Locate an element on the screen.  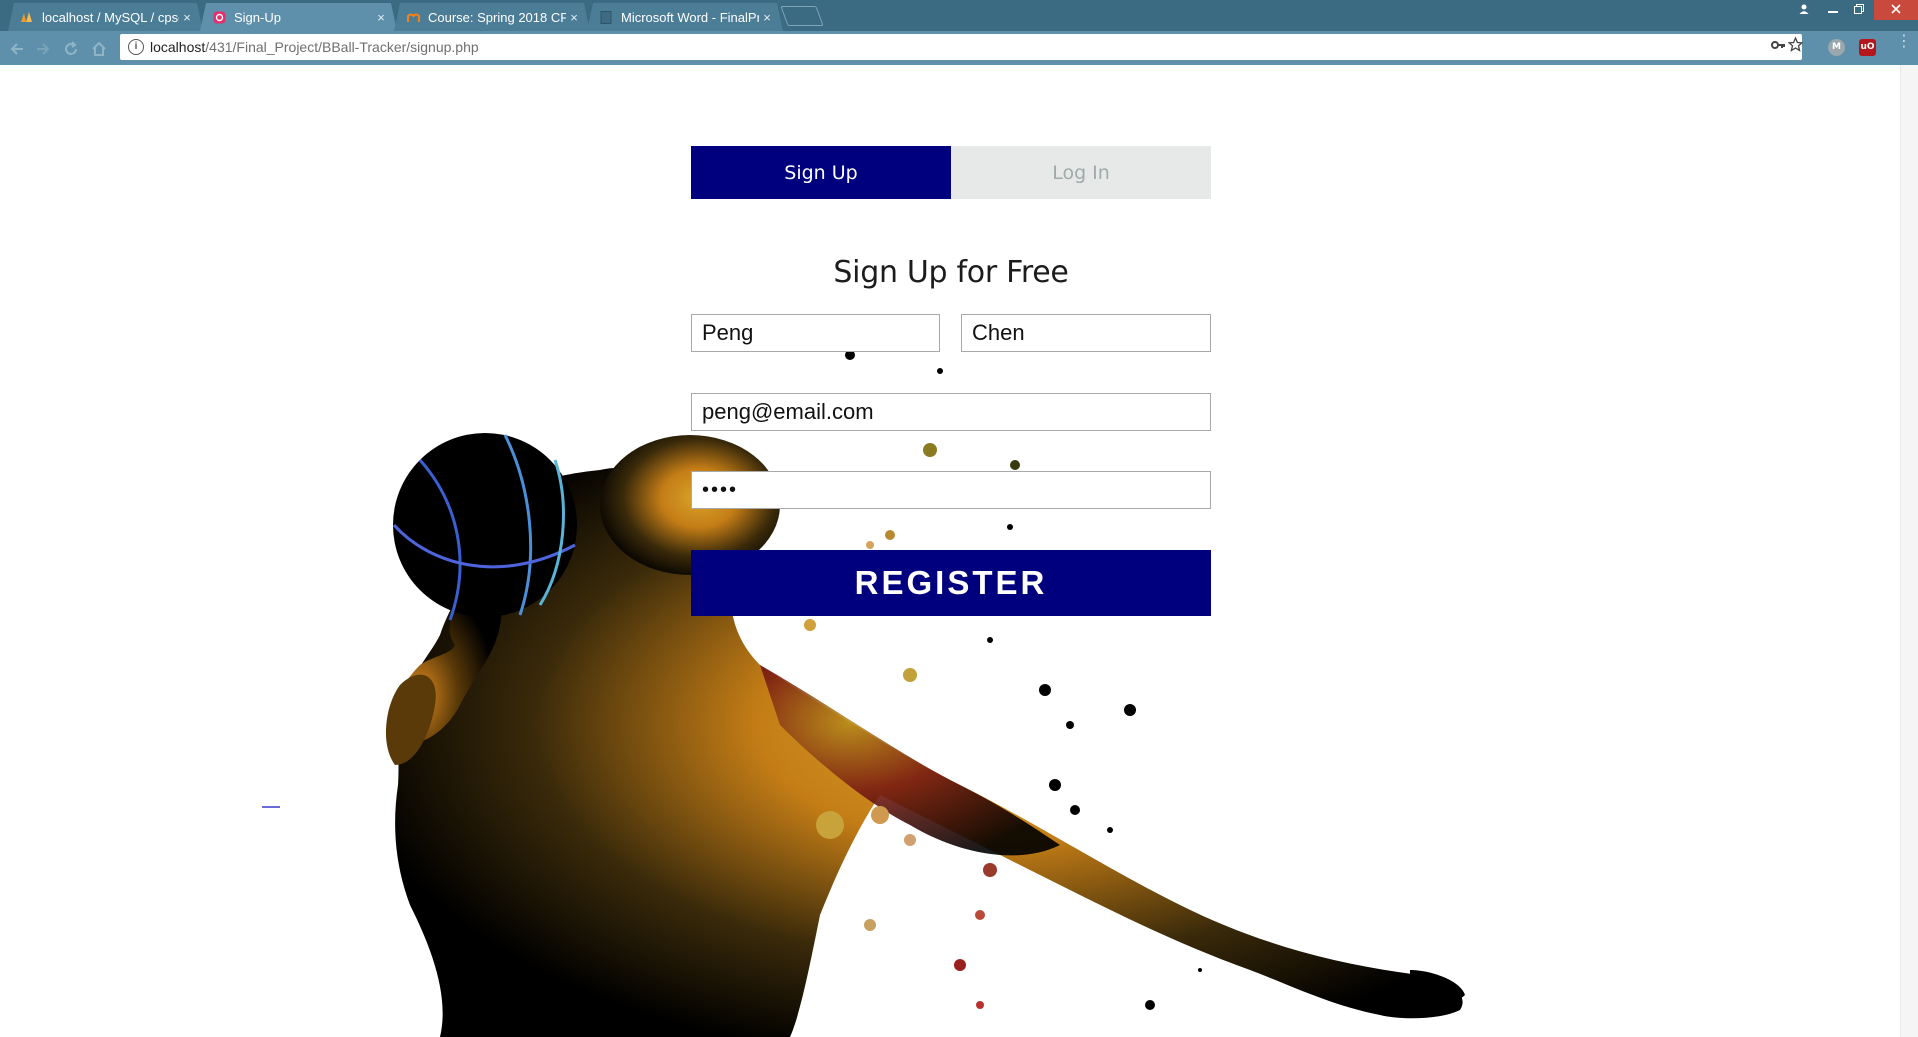
browser-tab-phpmyadmin: localhost / MySQL / cpsc × is located at coordinates (105, 17).